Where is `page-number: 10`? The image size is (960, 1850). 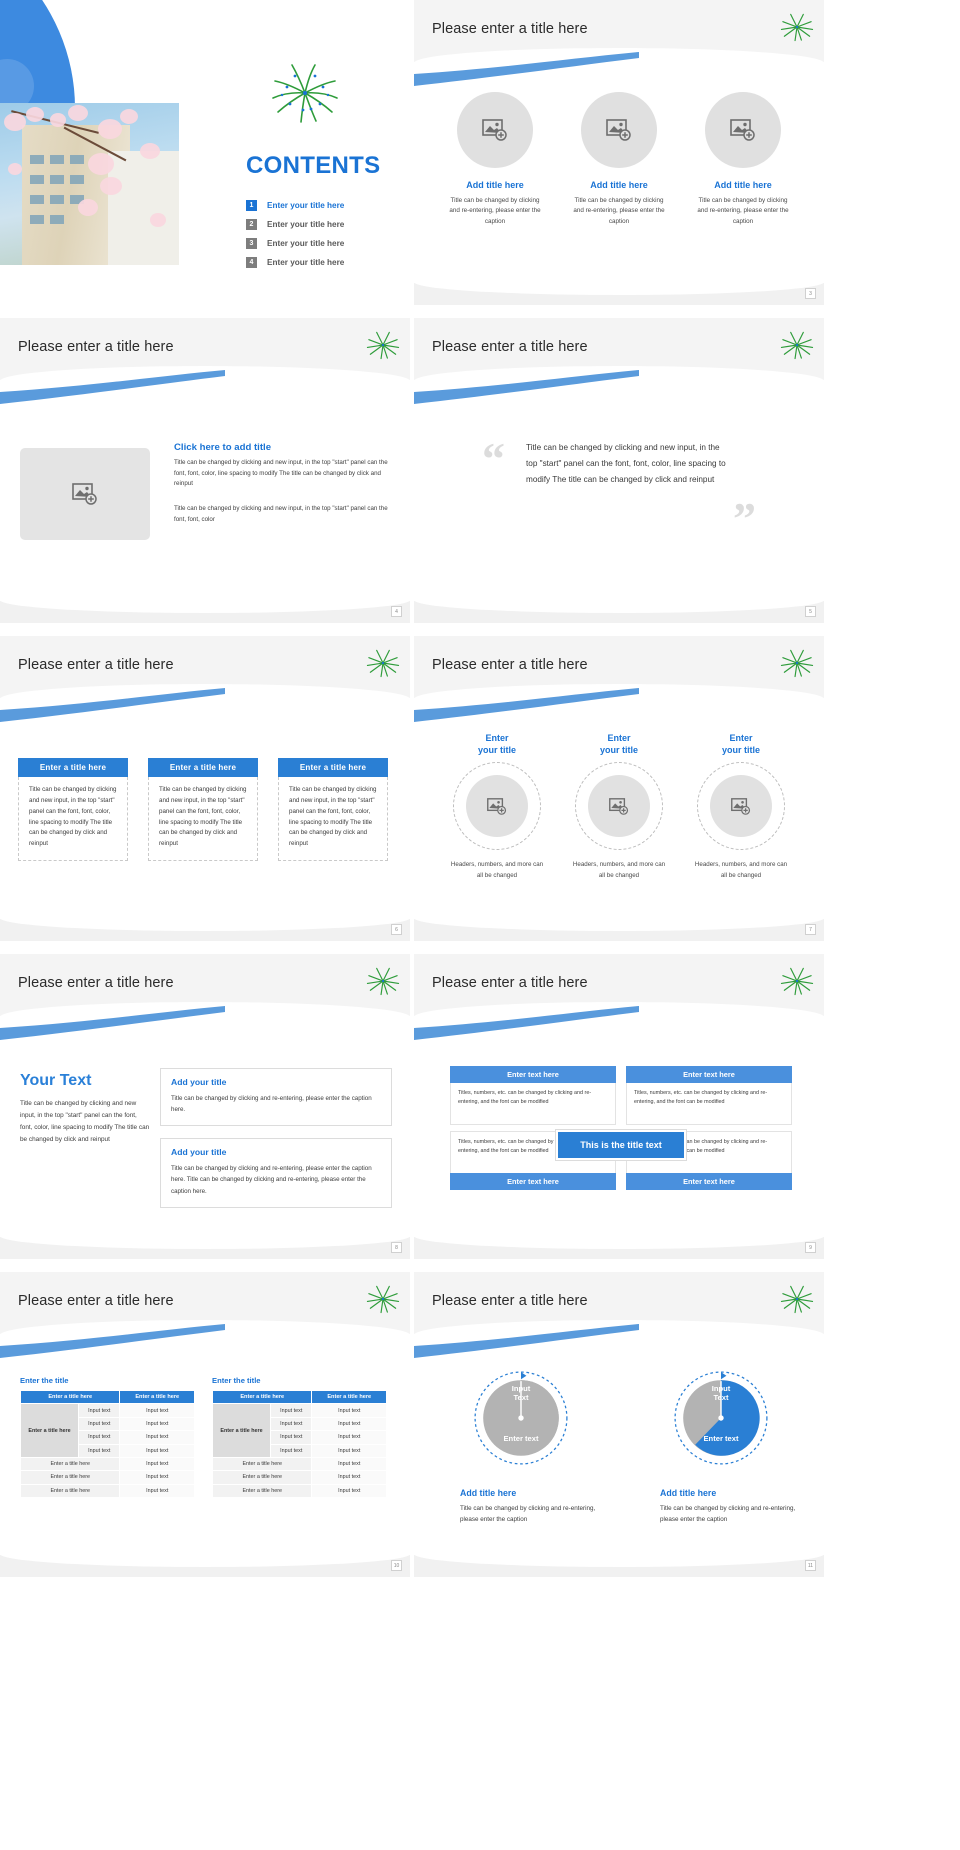 page-number: 10 is located at coordinates (396, 1565).